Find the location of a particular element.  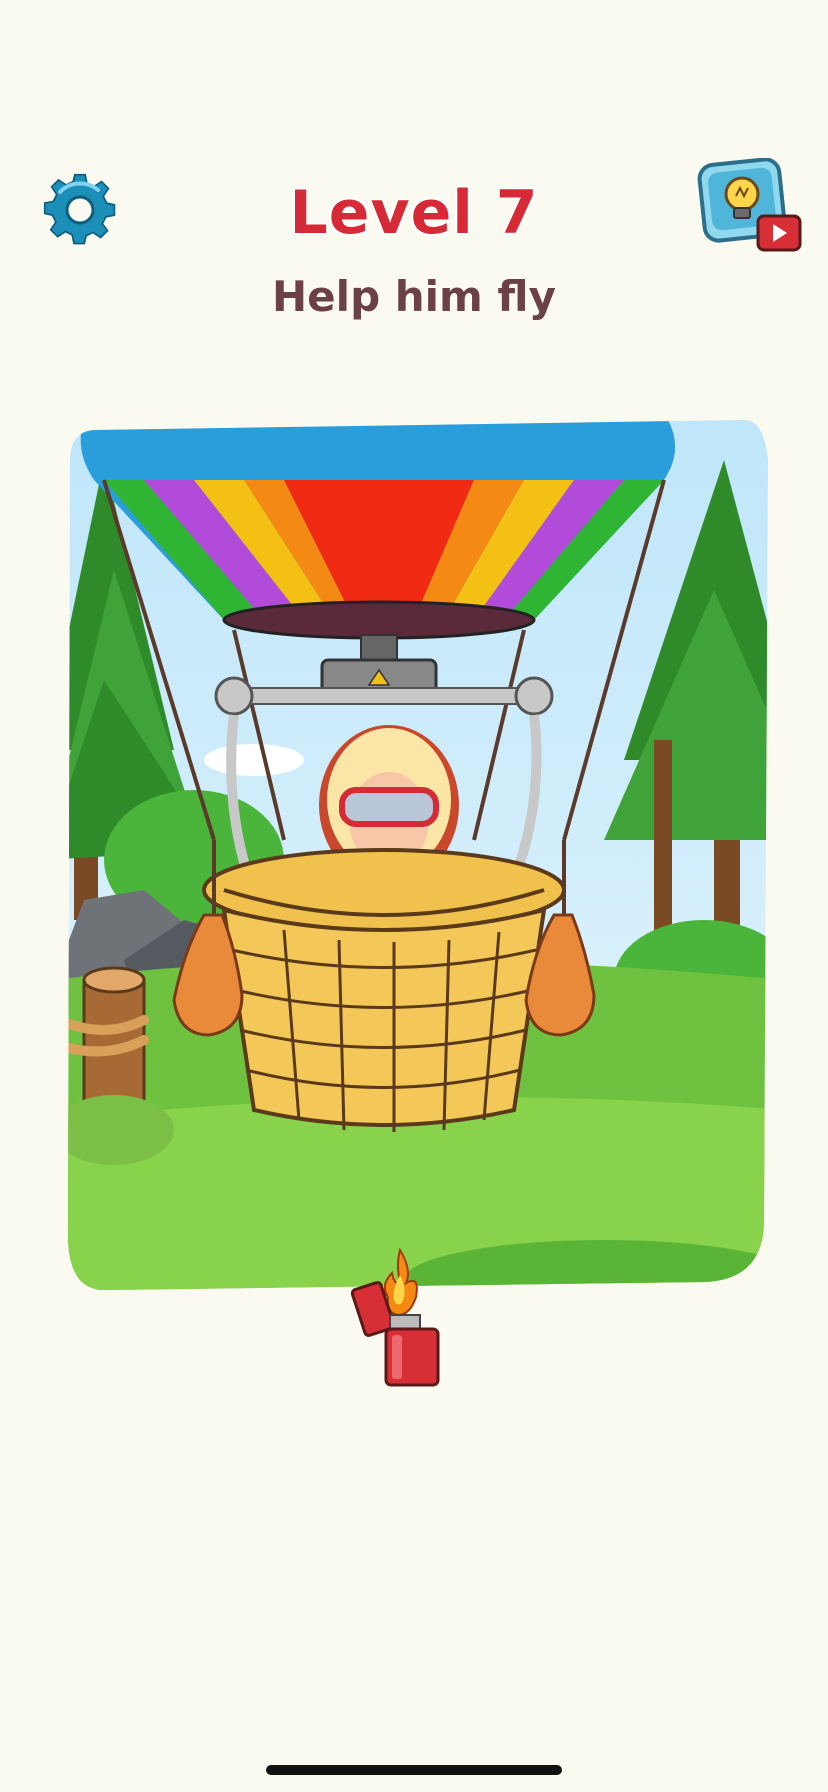

lighter-icon is located at coordinates (395, 1317).